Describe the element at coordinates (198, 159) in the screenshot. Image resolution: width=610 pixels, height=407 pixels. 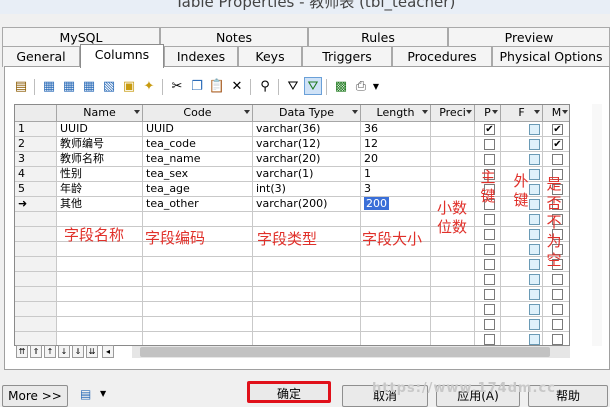
I see `cell-code: tea_name` at that location.